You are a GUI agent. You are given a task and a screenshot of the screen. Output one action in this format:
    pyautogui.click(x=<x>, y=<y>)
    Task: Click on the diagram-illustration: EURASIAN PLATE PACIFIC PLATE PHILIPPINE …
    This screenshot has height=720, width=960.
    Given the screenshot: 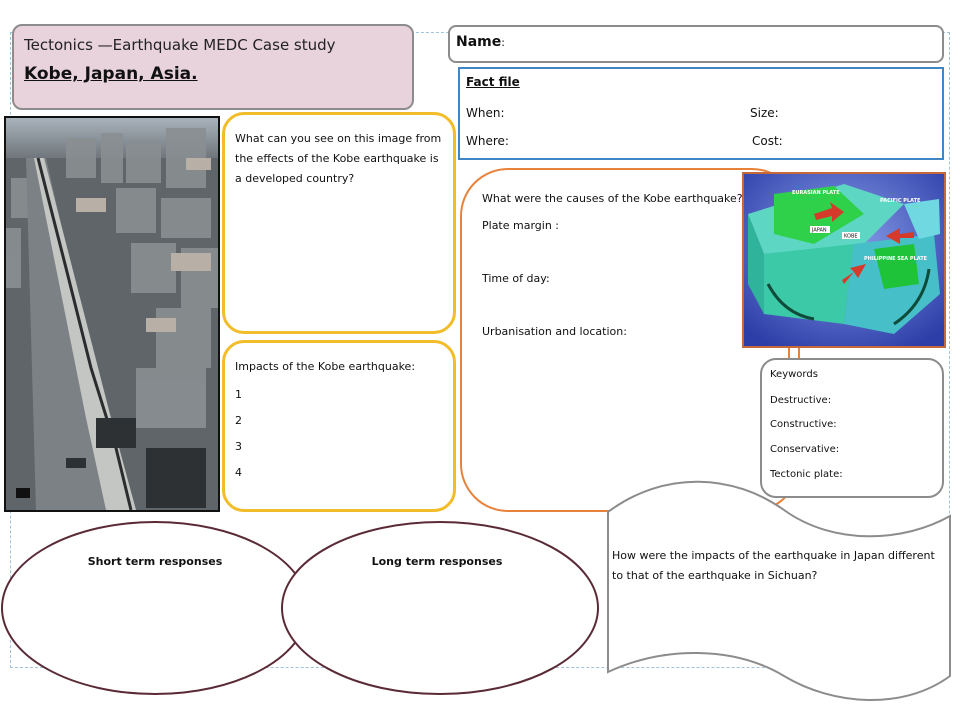 What is the action you would take?
    pyautogui.click(x=844, y=260)
    